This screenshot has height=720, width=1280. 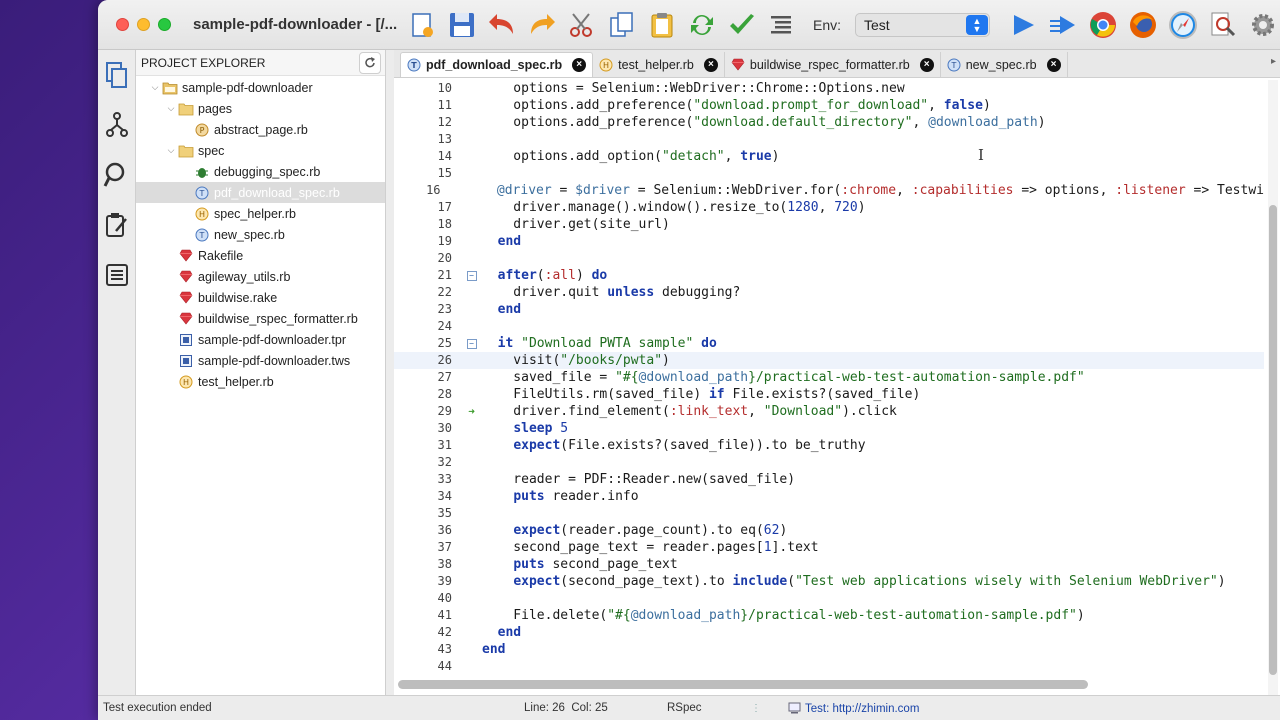 What do you see at coordinates (829, 258) in the screenshot?
I see `code-line: 20` at bounding box center [829, 258].